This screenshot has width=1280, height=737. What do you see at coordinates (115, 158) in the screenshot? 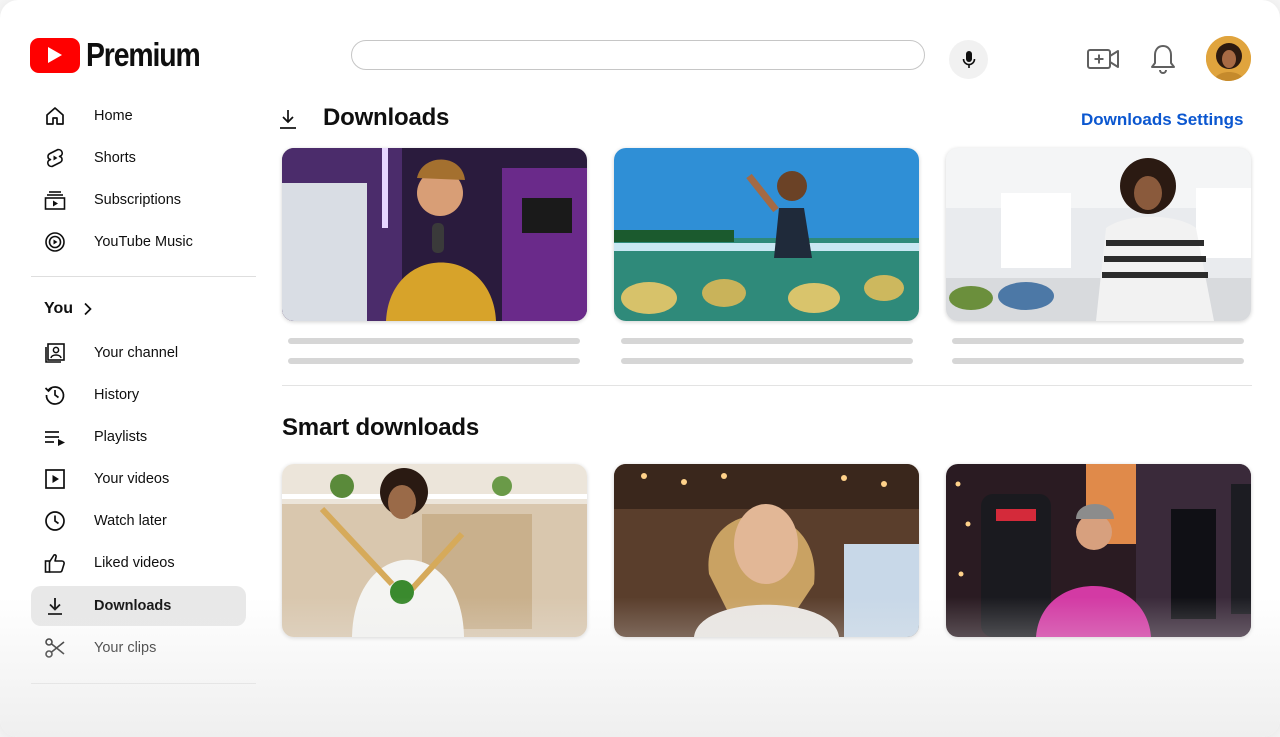
I see `sidebar-item-label: Shorts` at bounding box center [115, 158].